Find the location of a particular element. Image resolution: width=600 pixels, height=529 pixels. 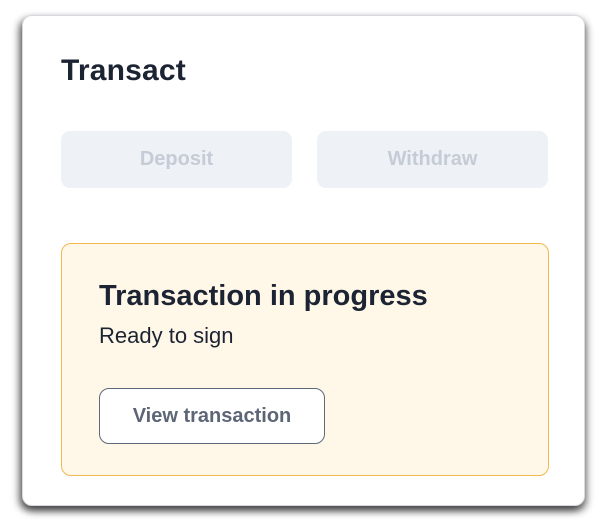

view-transaction-button: View transaction is located at coordinates (212, 416).